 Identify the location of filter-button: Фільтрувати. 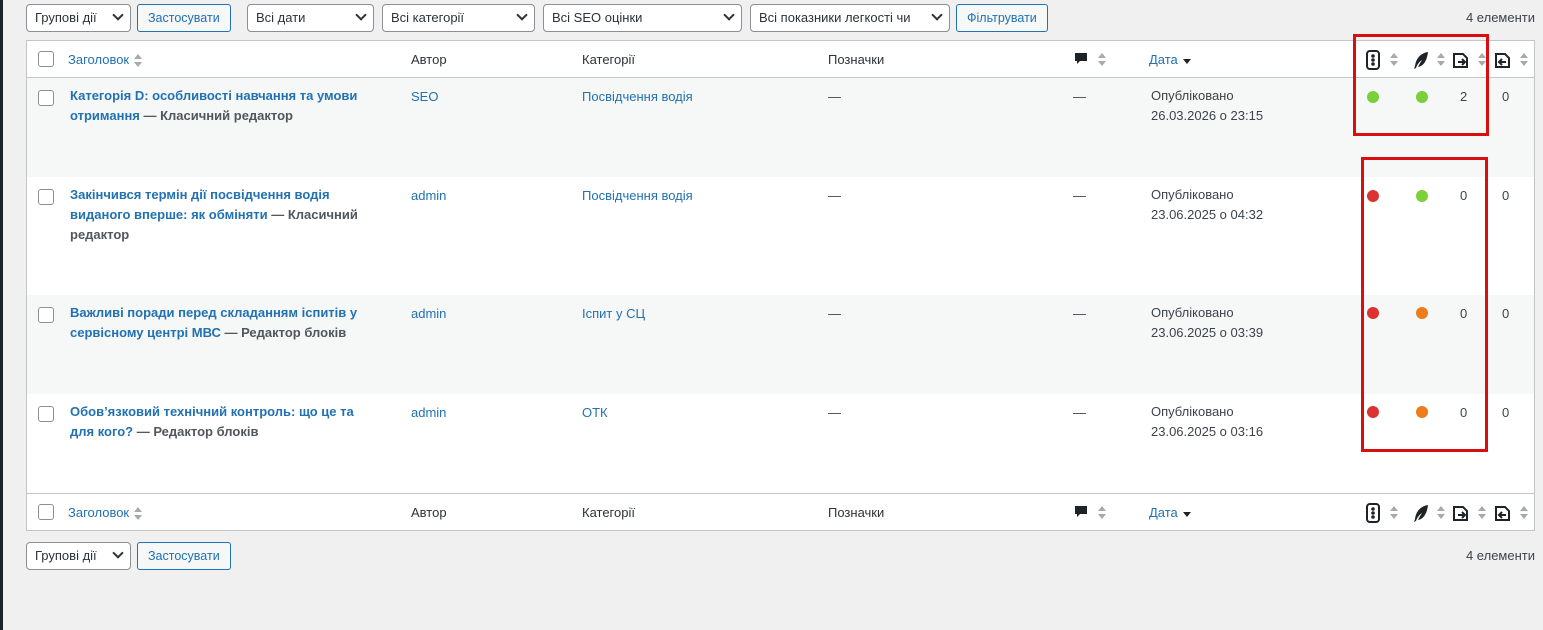
(1002, 18).